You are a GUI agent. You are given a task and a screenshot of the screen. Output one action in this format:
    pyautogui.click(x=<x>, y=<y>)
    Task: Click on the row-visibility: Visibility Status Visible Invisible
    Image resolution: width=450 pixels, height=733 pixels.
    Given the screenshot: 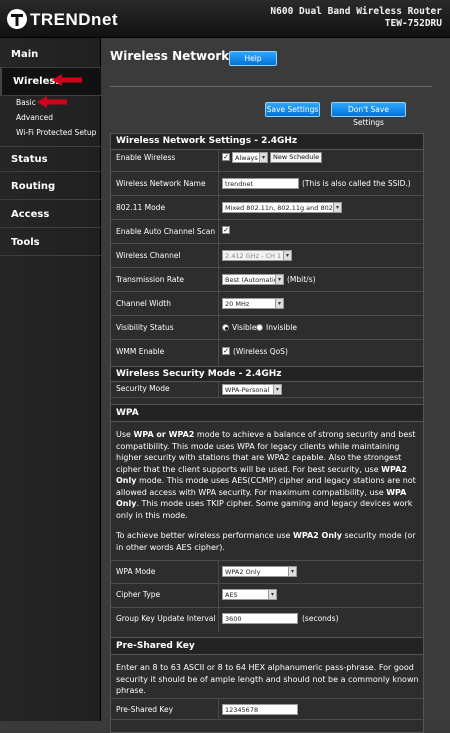 What is the action you would take?
    pyautogui.click(x=267, y=328)
    